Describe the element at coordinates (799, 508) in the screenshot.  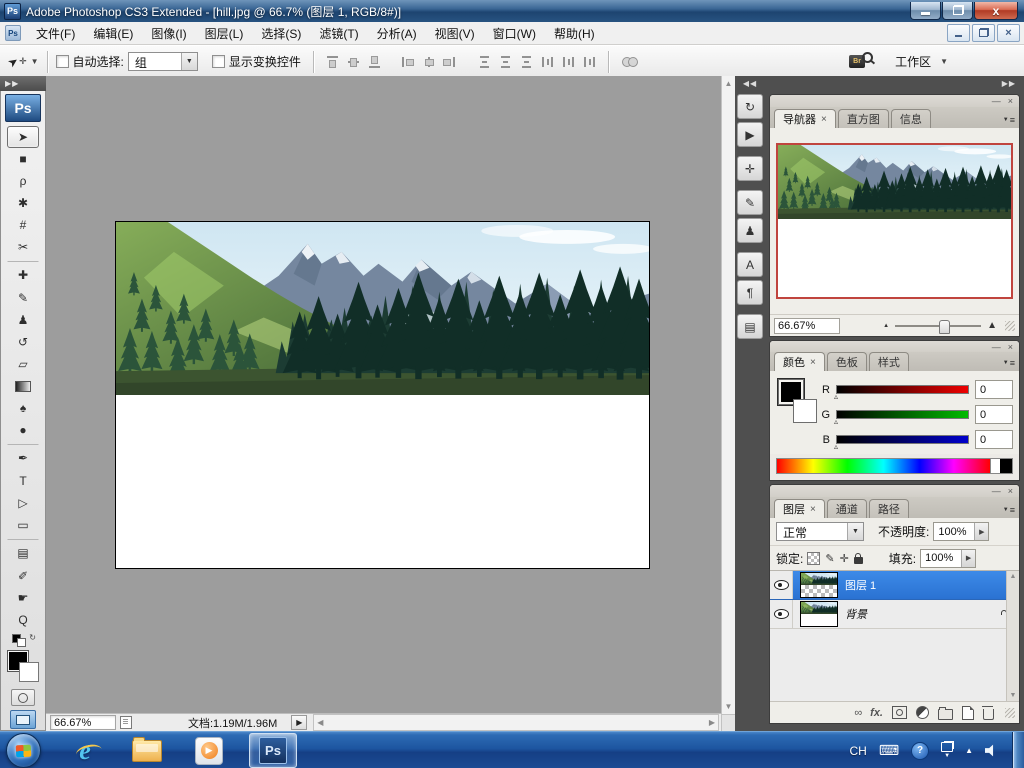
I see `tab-layers: 图层 ×` at that location.